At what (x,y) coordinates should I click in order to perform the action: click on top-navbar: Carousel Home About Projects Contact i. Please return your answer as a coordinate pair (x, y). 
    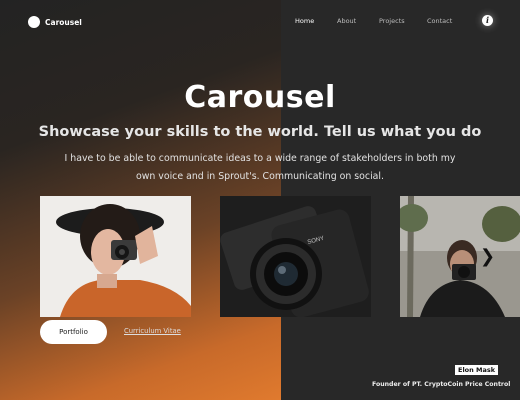
    Looking at the image, I should click on (260, 22).